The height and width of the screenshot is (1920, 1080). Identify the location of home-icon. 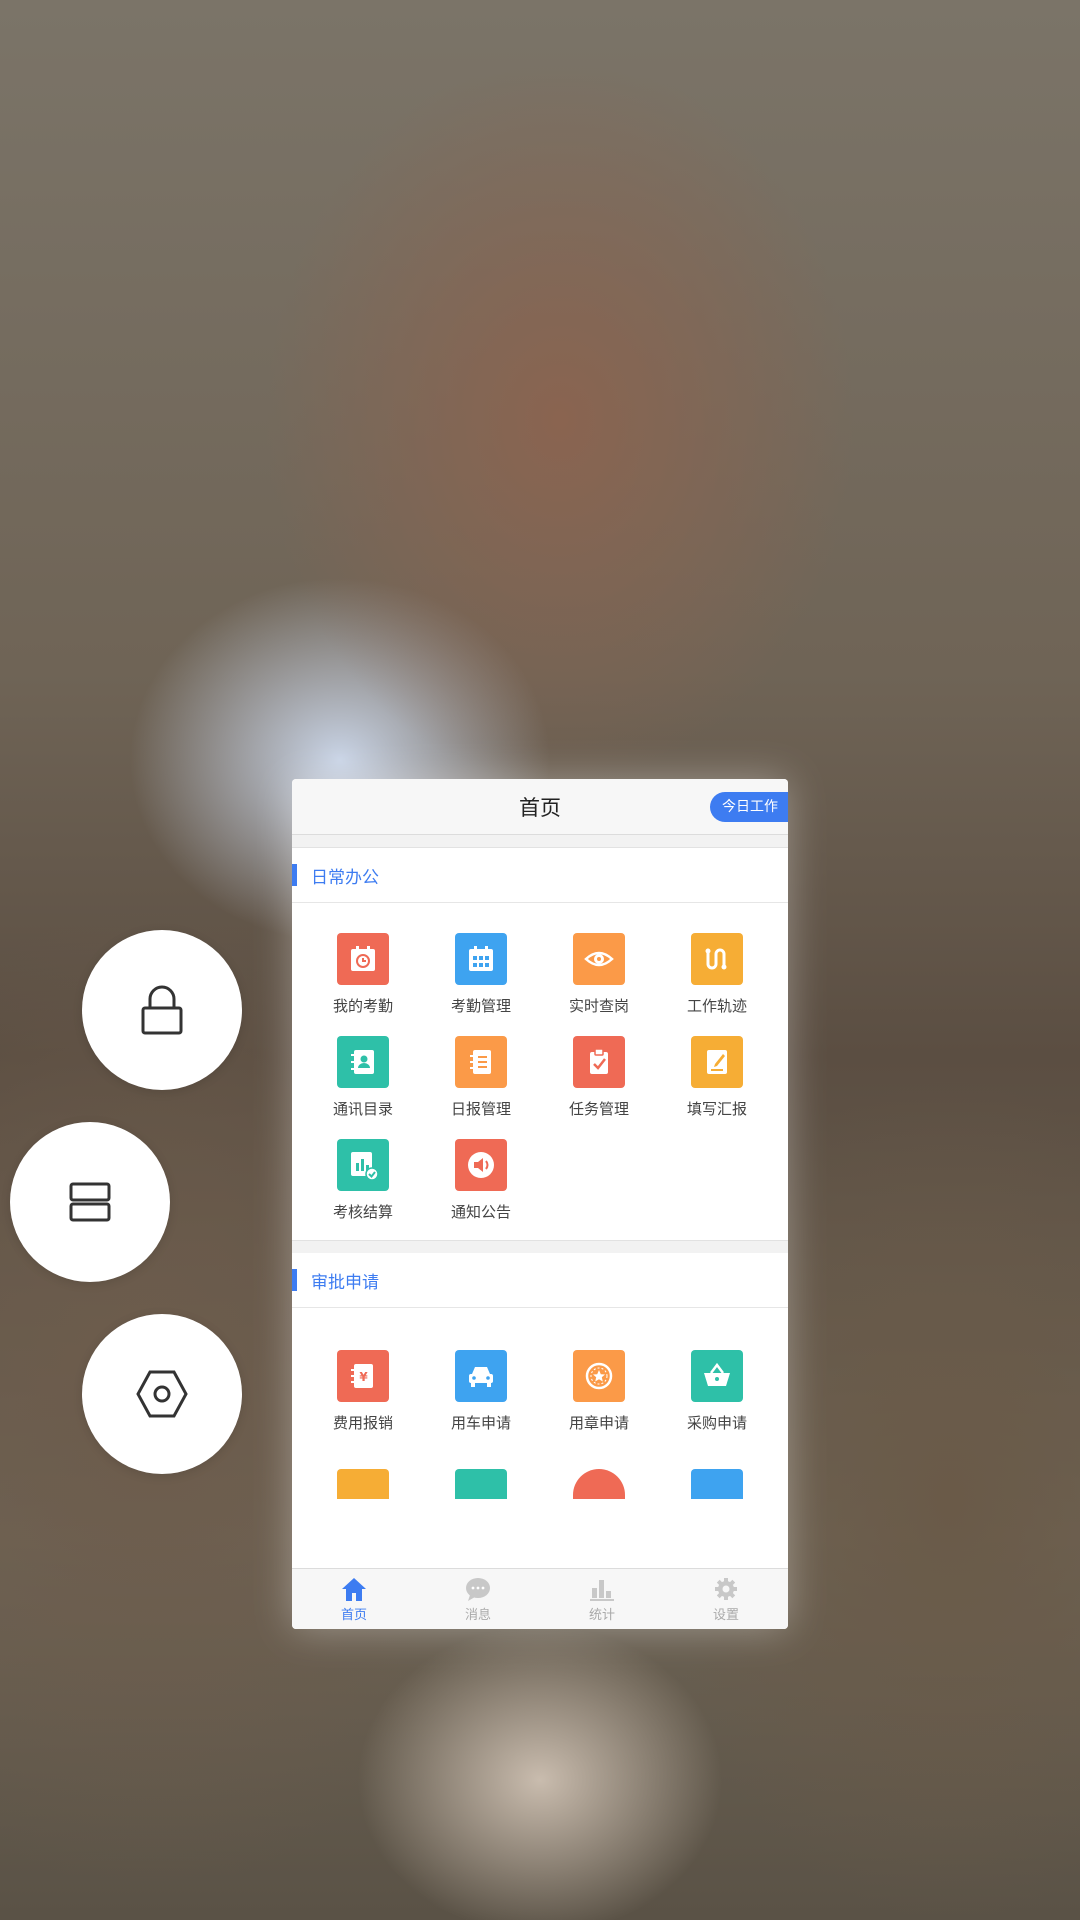
(354, 1589).